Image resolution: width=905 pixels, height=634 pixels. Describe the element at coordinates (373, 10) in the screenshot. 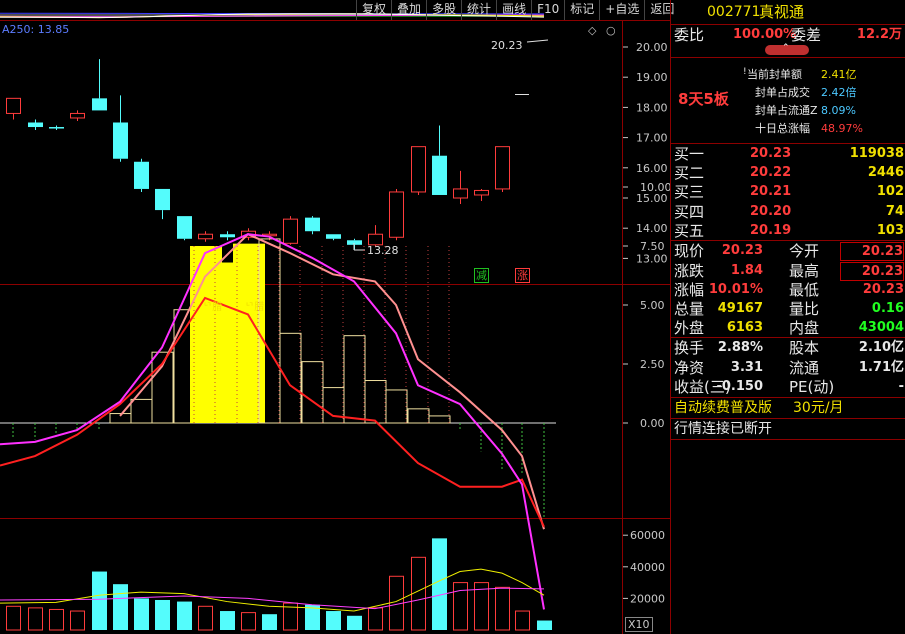

I see `toolbar-button-0: 复权` at that location.